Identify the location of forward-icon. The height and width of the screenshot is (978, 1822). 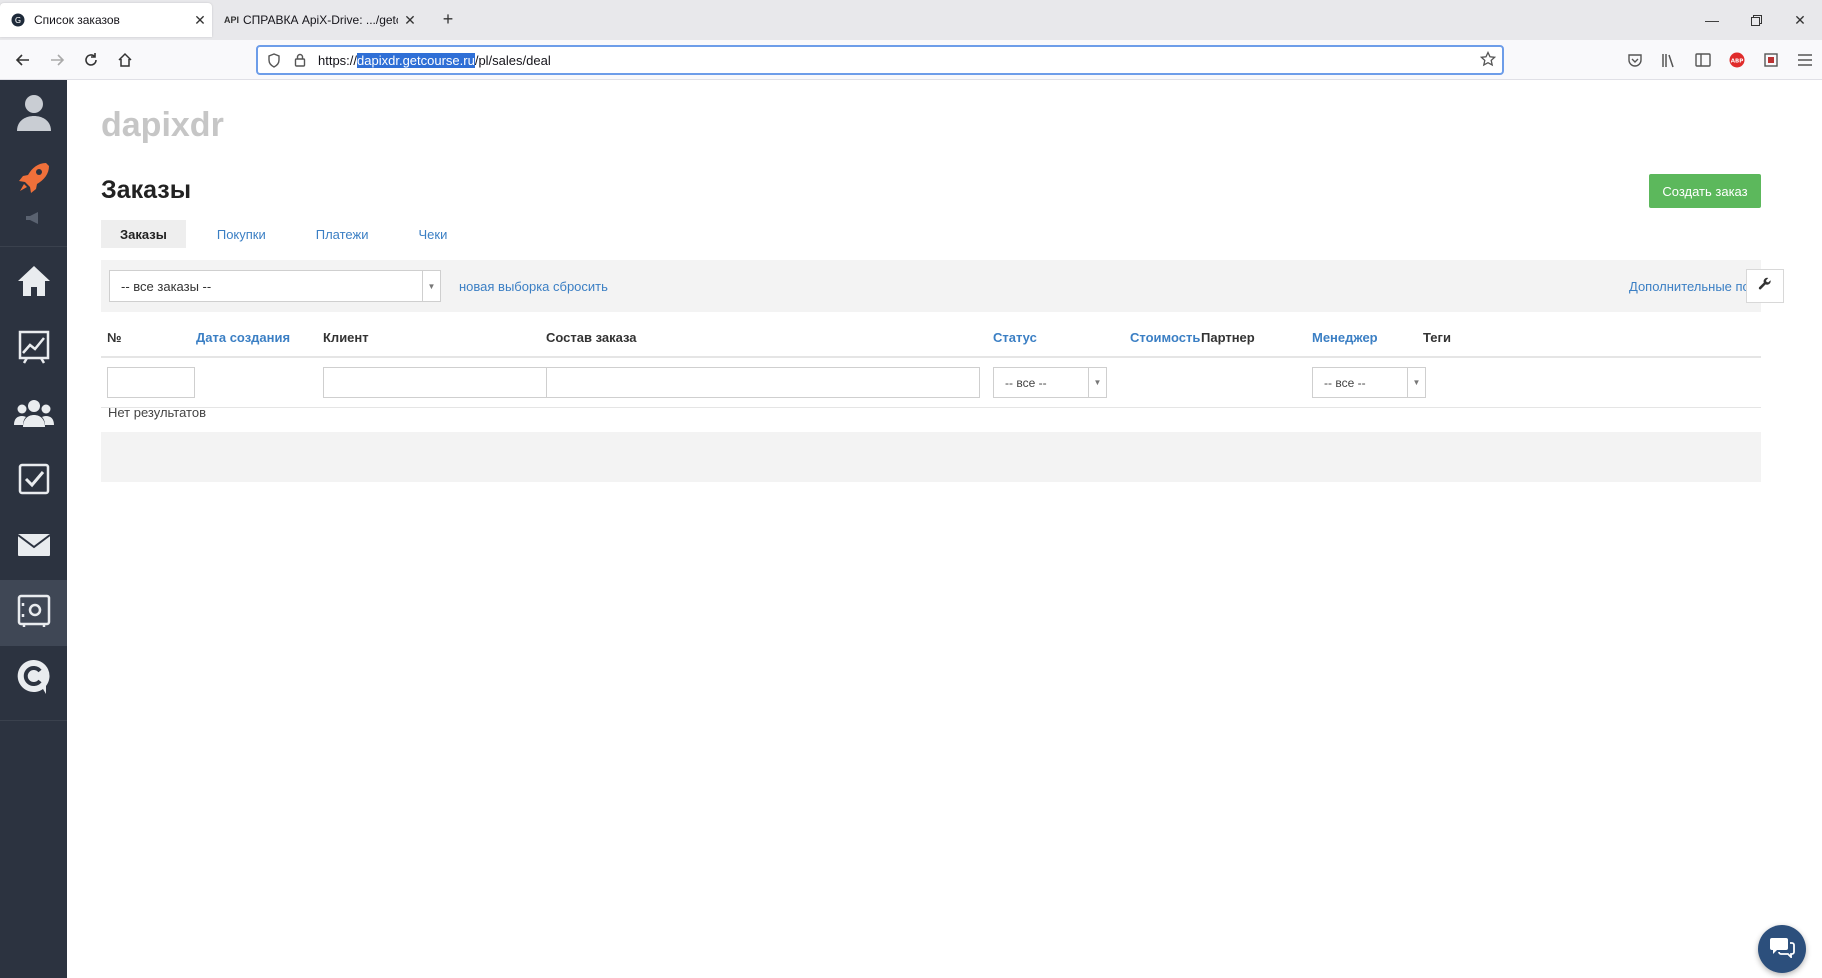
(57, 60).